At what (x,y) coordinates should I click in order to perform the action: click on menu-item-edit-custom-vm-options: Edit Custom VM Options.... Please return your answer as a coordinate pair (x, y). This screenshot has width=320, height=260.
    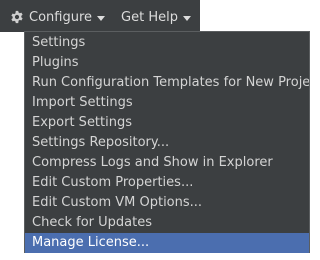
    Looking at the image, I should click on (167, 203).